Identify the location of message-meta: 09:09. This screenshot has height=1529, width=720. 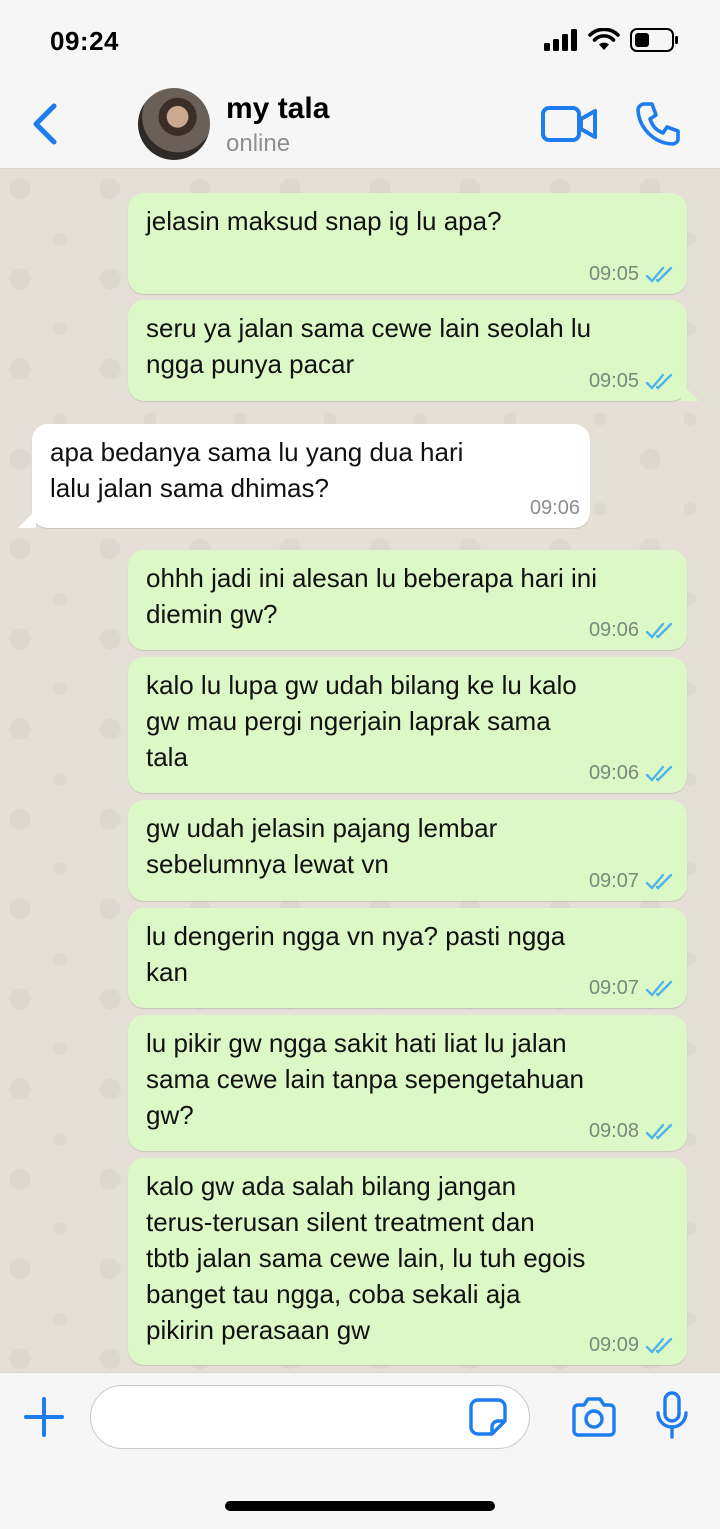
(633, 1345).